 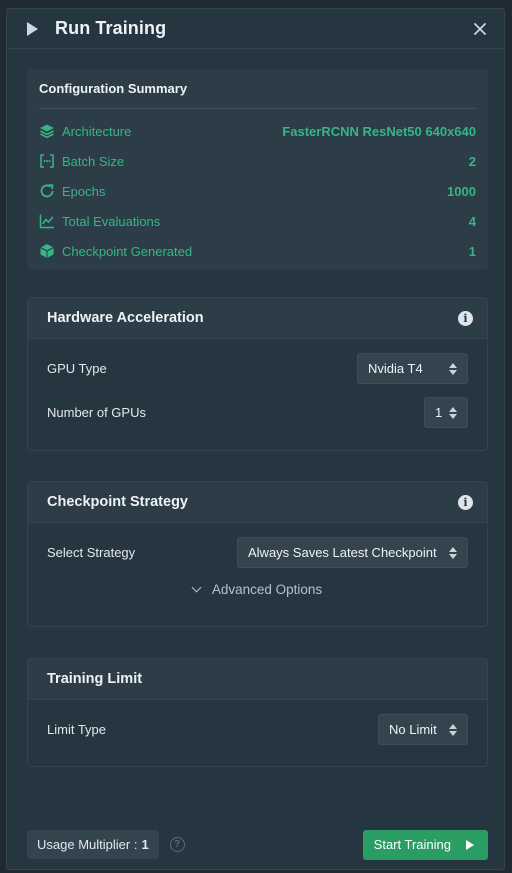 What do you see at coordinates (395, 368) in the screenshot?
I see `gpu-type-value: Nvidia T4` at bounding box center [395, 368].